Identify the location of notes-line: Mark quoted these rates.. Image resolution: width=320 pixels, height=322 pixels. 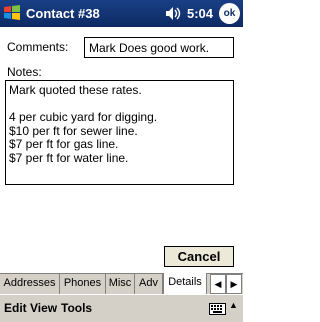
(75, 90).